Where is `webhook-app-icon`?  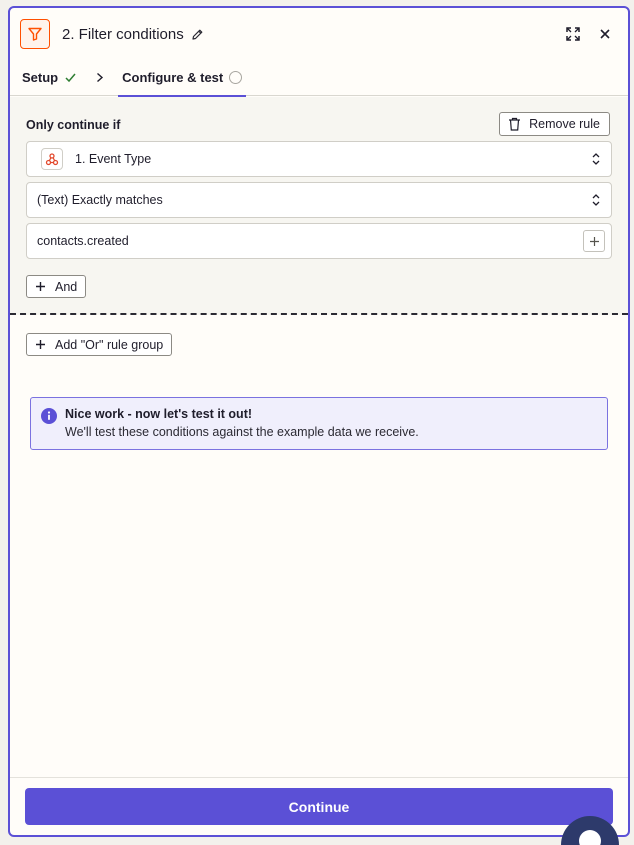
webhook-app-icon is located at coordinates (52, 159).